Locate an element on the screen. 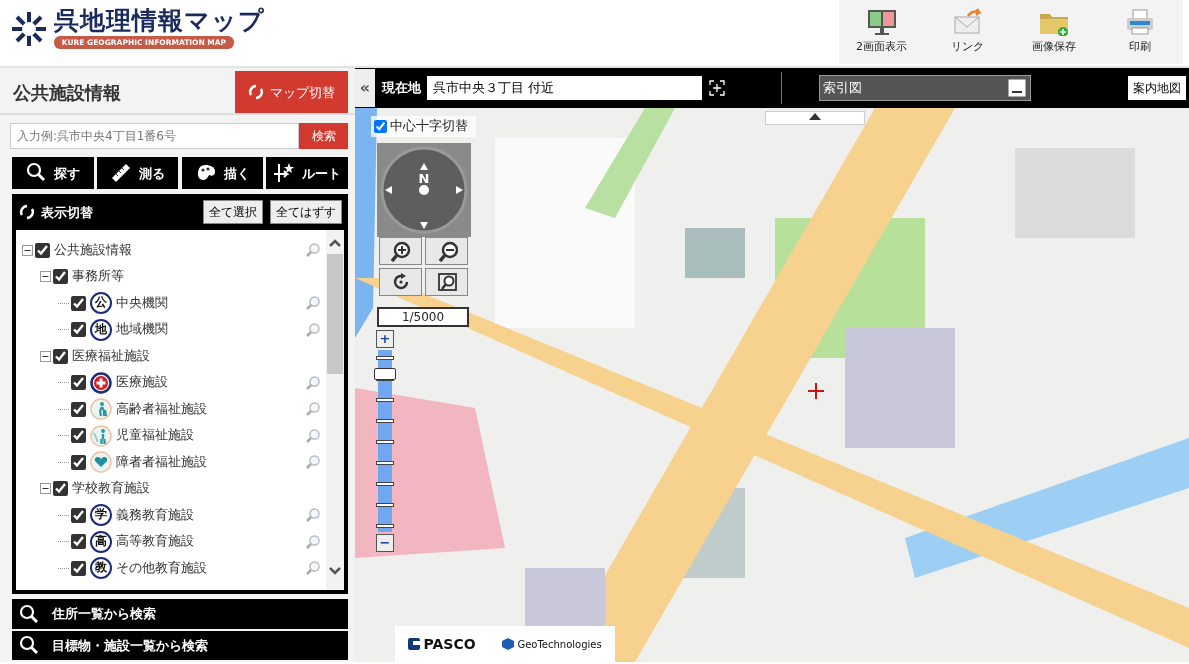 The width and height of the screenshot is (1189, 664). collapse-arrow-icon is located at coordinates (815, 116).